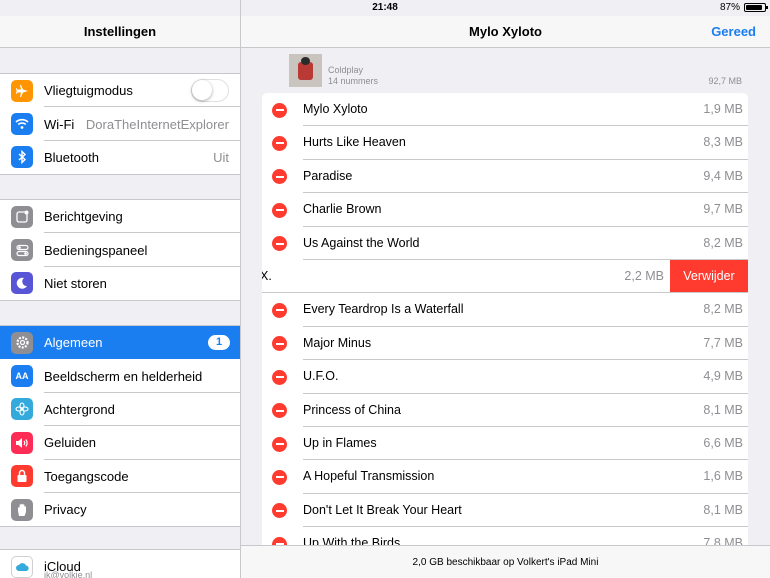 The width and height of the screenshot is (770, 578). Describe the element at coordinates (352, 540) in the screenshot. I see `song-title: Up With the Birds` at that location.